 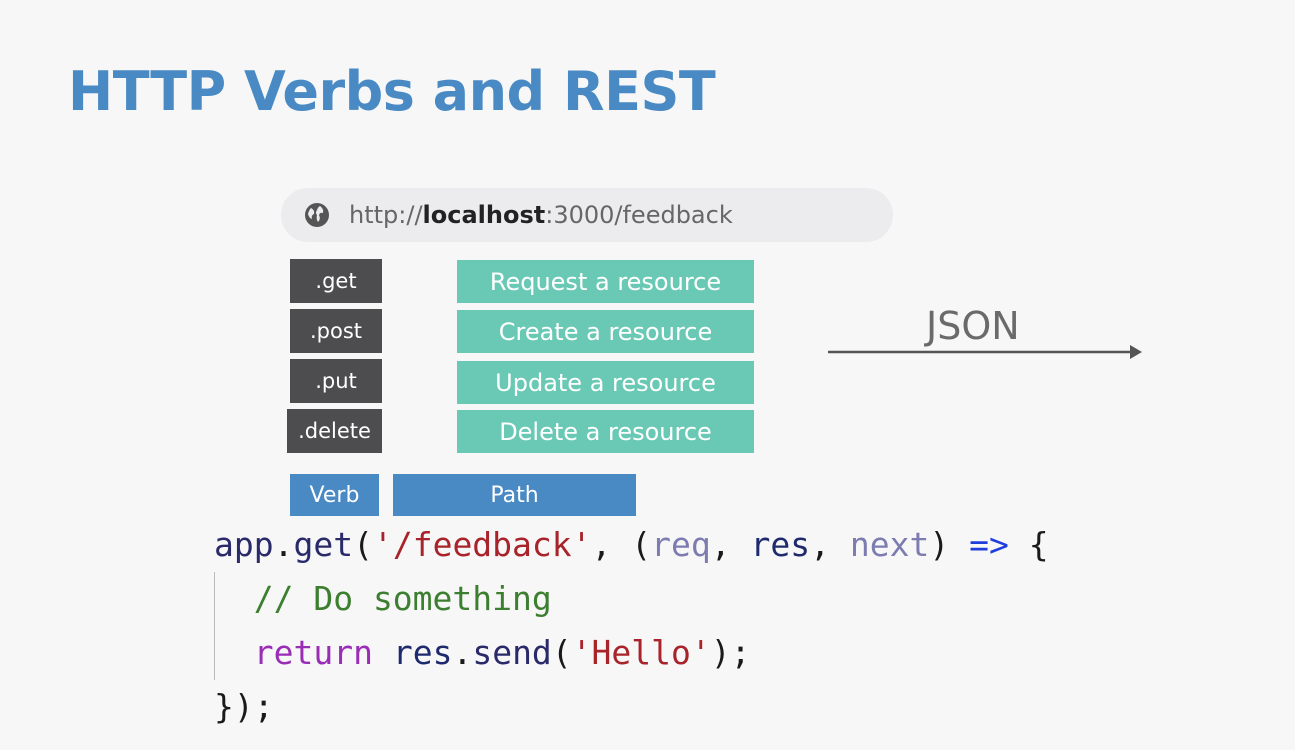 I want to click on verb-delete: .delete, so click(x=334, y=431).